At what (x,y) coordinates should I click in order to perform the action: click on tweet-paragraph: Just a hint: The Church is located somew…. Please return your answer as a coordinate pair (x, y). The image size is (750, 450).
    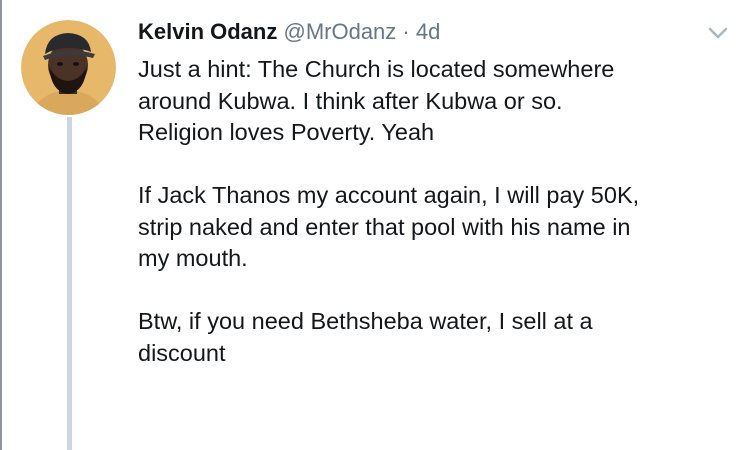
    Looking at the image, I should click on (376, 100).